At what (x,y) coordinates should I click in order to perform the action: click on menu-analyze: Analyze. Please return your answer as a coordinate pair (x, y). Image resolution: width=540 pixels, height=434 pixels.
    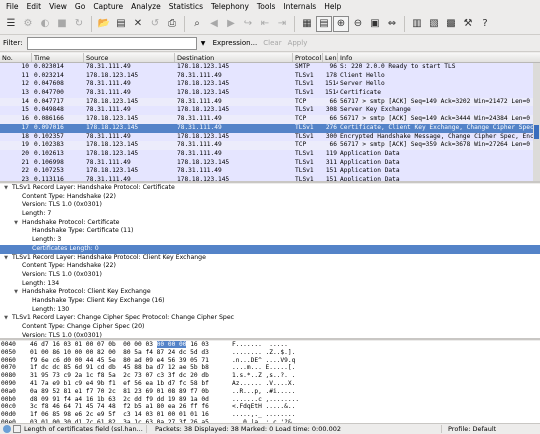
    Looking at the image, I should click on (146, 6).